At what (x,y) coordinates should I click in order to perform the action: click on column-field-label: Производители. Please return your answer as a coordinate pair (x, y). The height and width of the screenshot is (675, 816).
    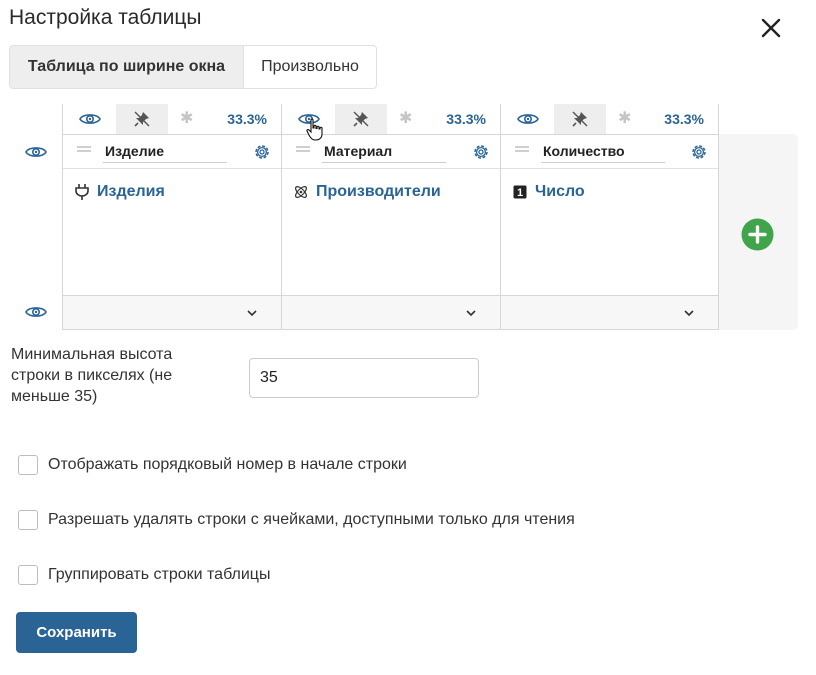
    Looking at the image, I should click on (378, 191).